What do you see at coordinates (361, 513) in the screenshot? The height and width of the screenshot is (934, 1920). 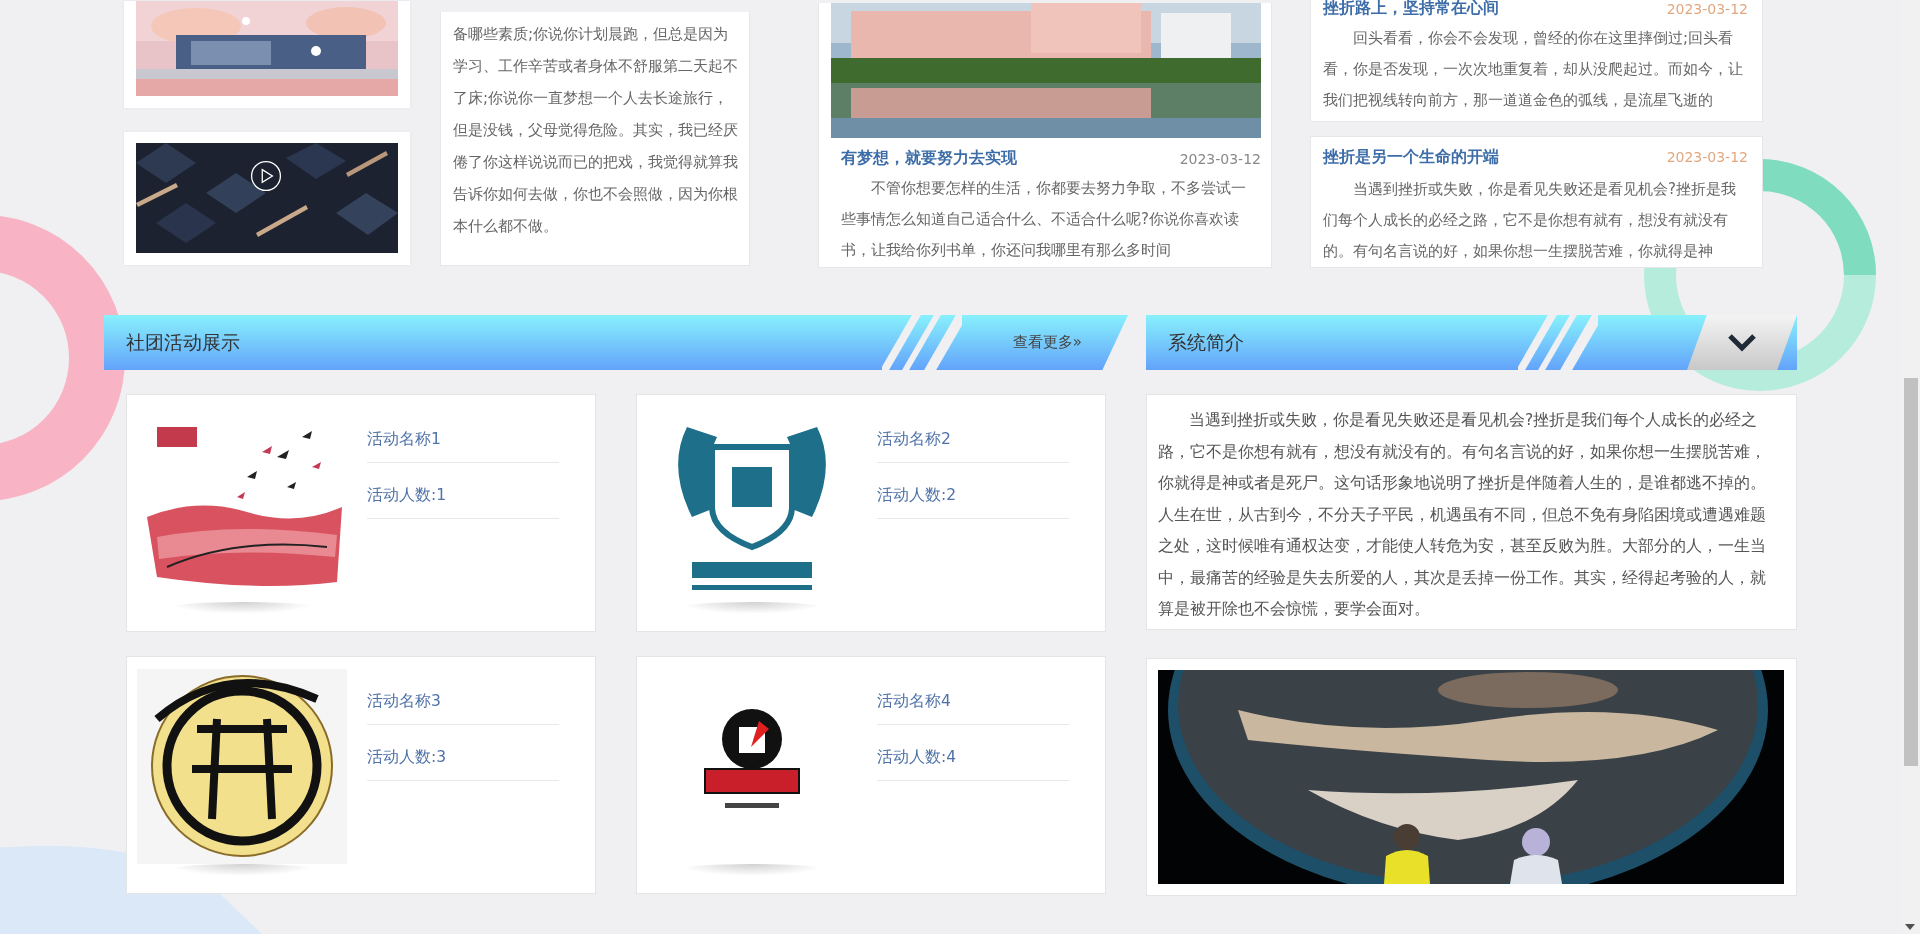 I see `activity-card: 活动名称1 活动人数:1` at bounding box center [361, 513].